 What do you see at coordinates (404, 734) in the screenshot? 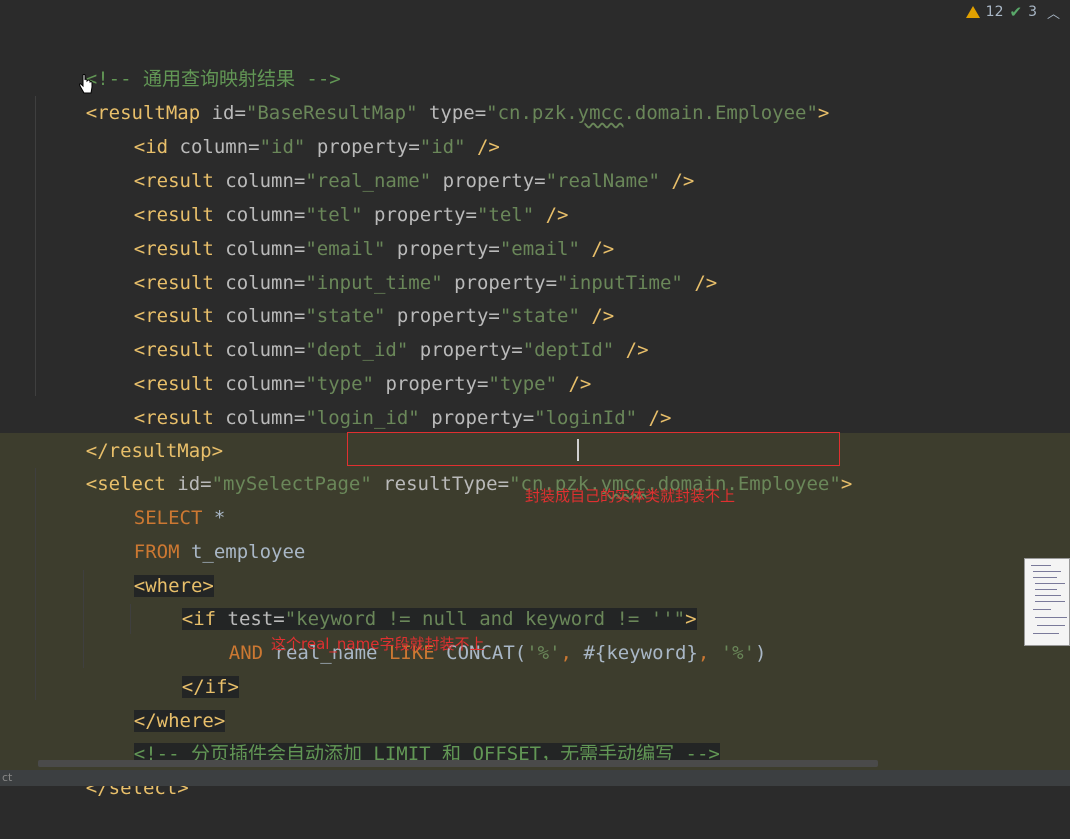
I see `code-line: <!-- 分页插件会自动添加 LIMIT 和 OFFSET，无需手动编写 -->` at bounding box center [404, 734].